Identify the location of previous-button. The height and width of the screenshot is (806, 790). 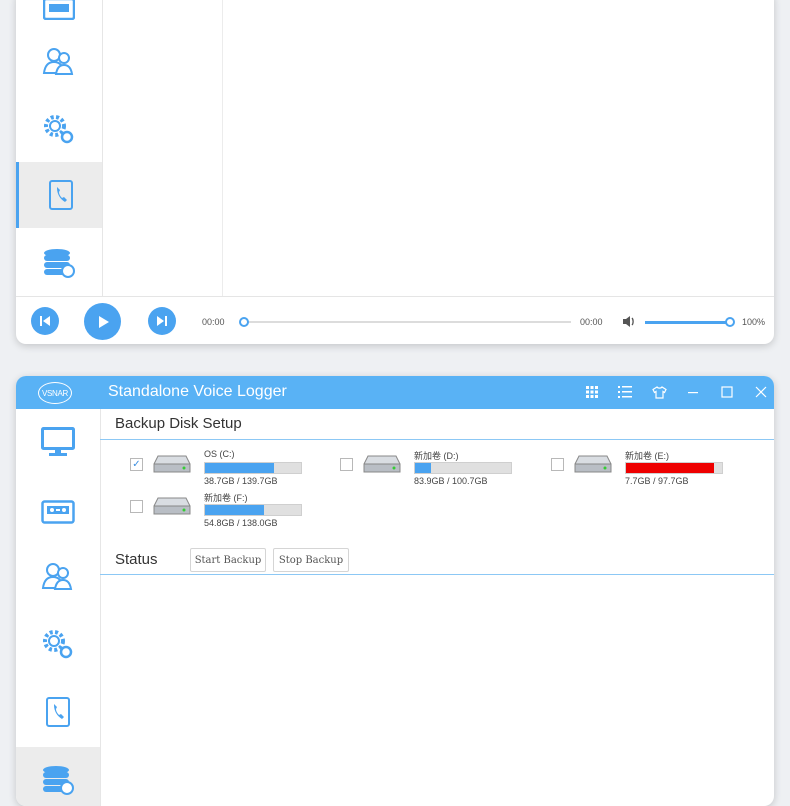
(45, 321).